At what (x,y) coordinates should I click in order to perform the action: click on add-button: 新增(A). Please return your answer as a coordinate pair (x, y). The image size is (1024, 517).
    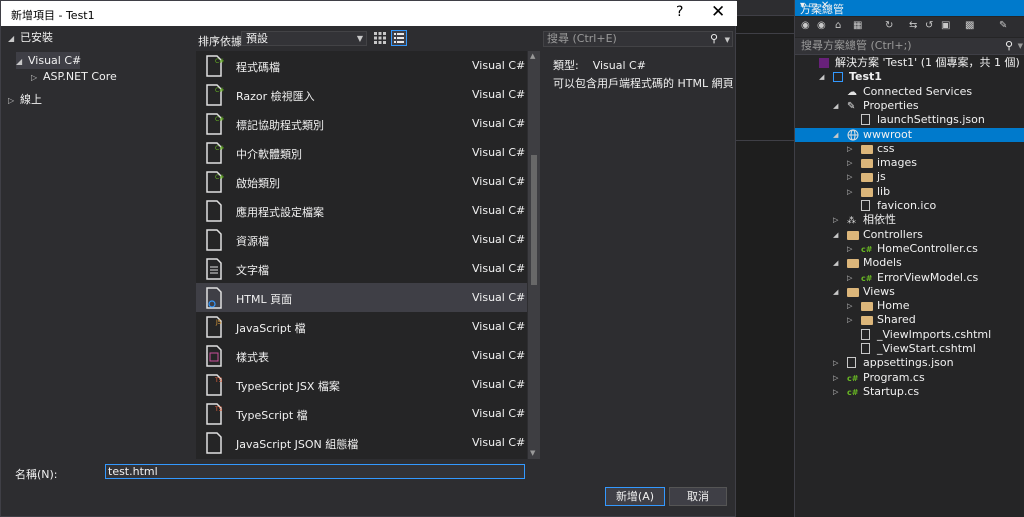
    Looking at the image, I should click on (635, 496).